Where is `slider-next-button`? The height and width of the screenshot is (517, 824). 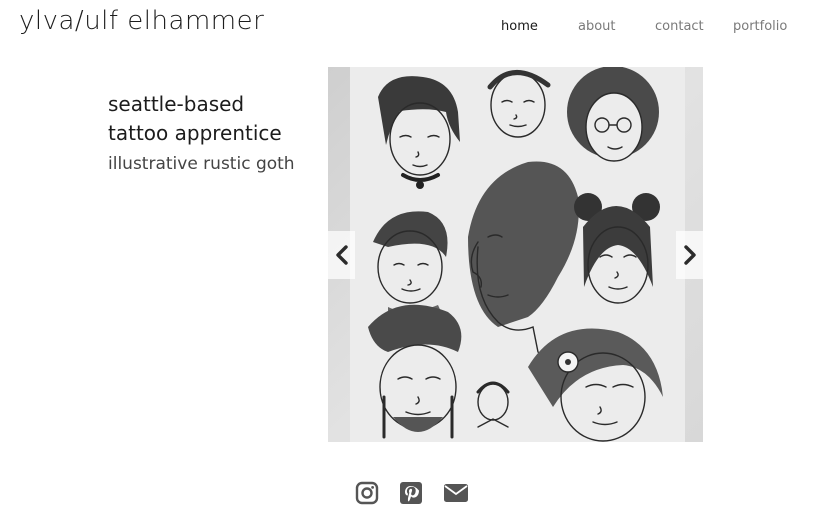 slider-next-button is located at coordinates (689, 255).